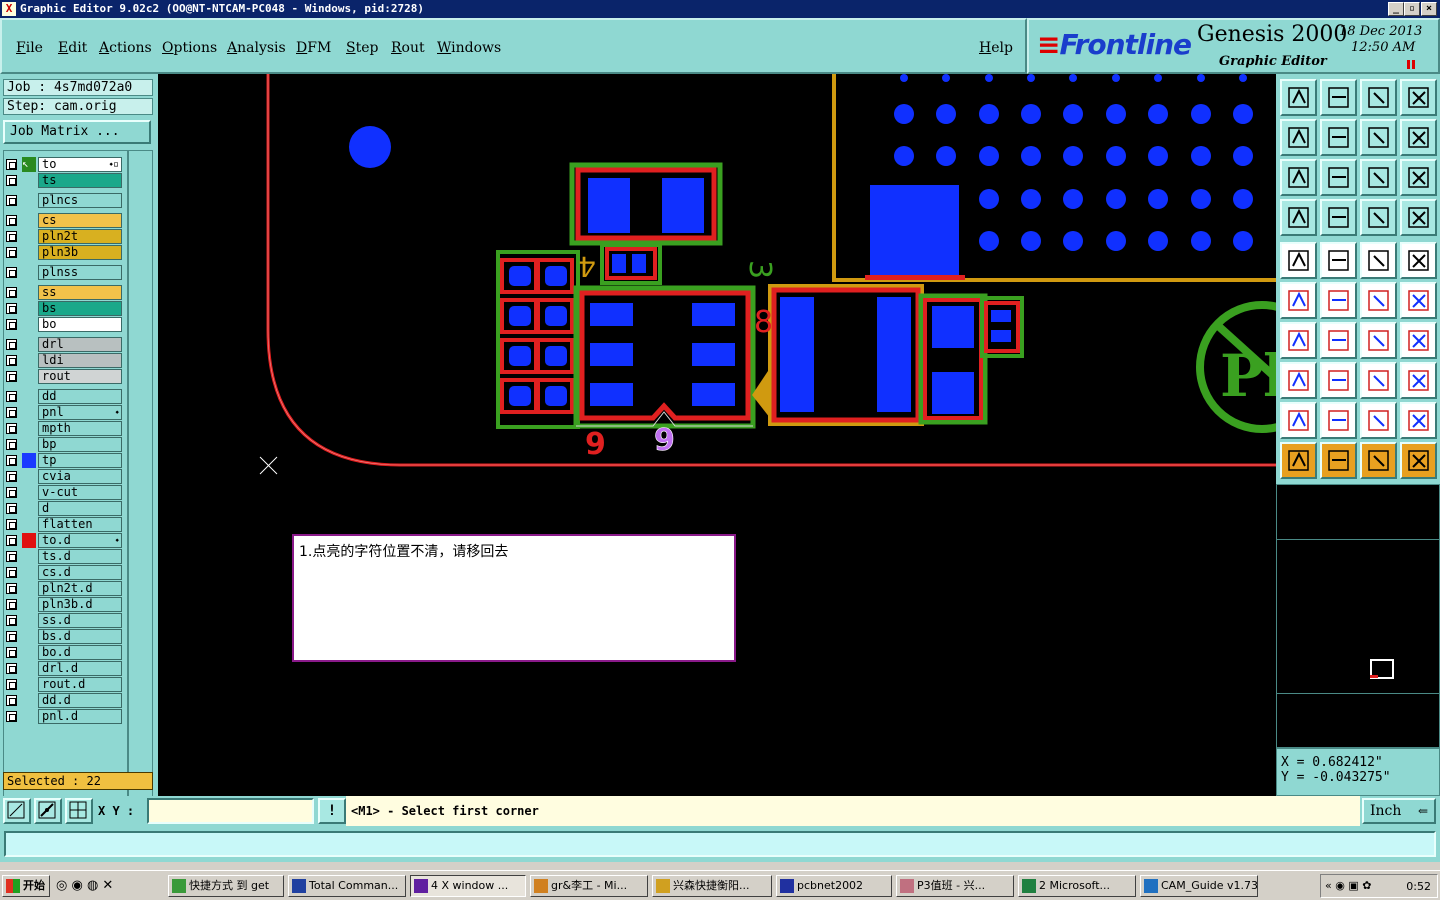 This screenshot has width=1440, height=900. I want to click on layer-name: drl, so click(80, 344).